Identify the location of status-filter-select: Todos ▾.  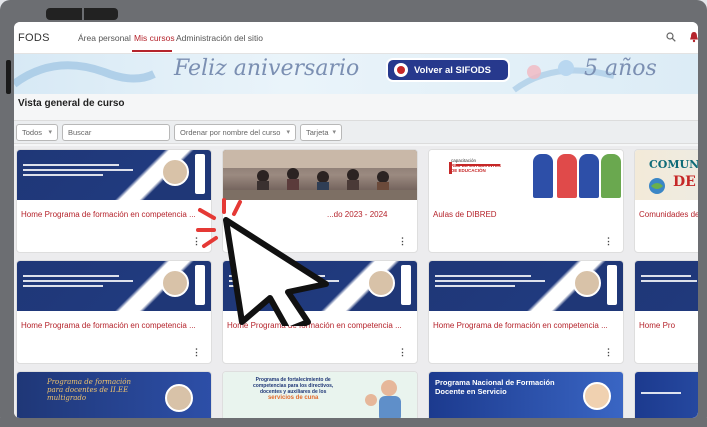
(37, 132).